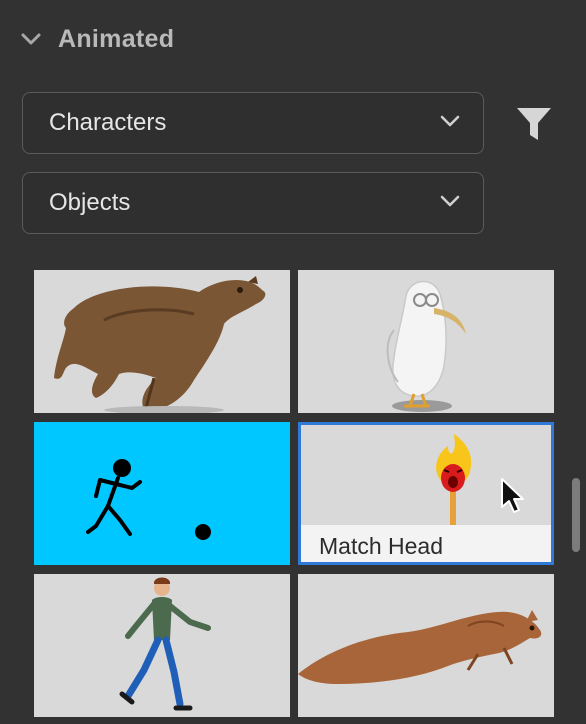 The width and height of the screenshot is (586, 724). I want to click on walking-man-thumbnail, so click(165, 644).